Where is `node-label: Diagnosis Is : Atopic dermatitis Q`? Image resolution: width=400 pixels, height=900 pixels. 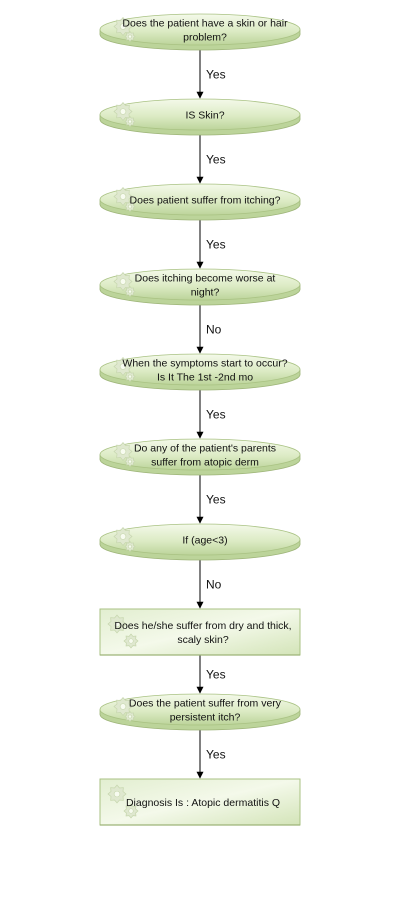
node-label: Diagnosis Is : Atopic dermatitis Q is located at coordinates (203, 803).